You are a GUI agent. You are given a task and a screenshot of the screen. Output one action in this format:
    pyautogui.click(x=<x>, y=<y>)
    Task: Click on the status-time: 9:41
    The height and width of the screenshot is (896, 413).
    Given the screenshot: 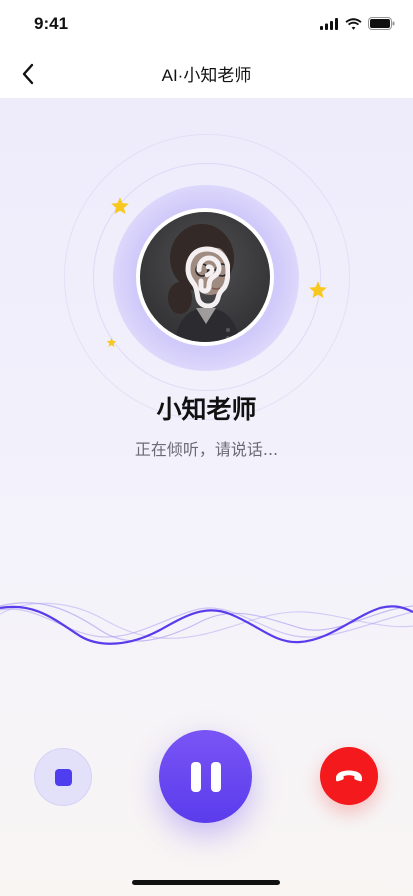 What is the action you would take?
    pyautogui.click(x=51, y=23)
    